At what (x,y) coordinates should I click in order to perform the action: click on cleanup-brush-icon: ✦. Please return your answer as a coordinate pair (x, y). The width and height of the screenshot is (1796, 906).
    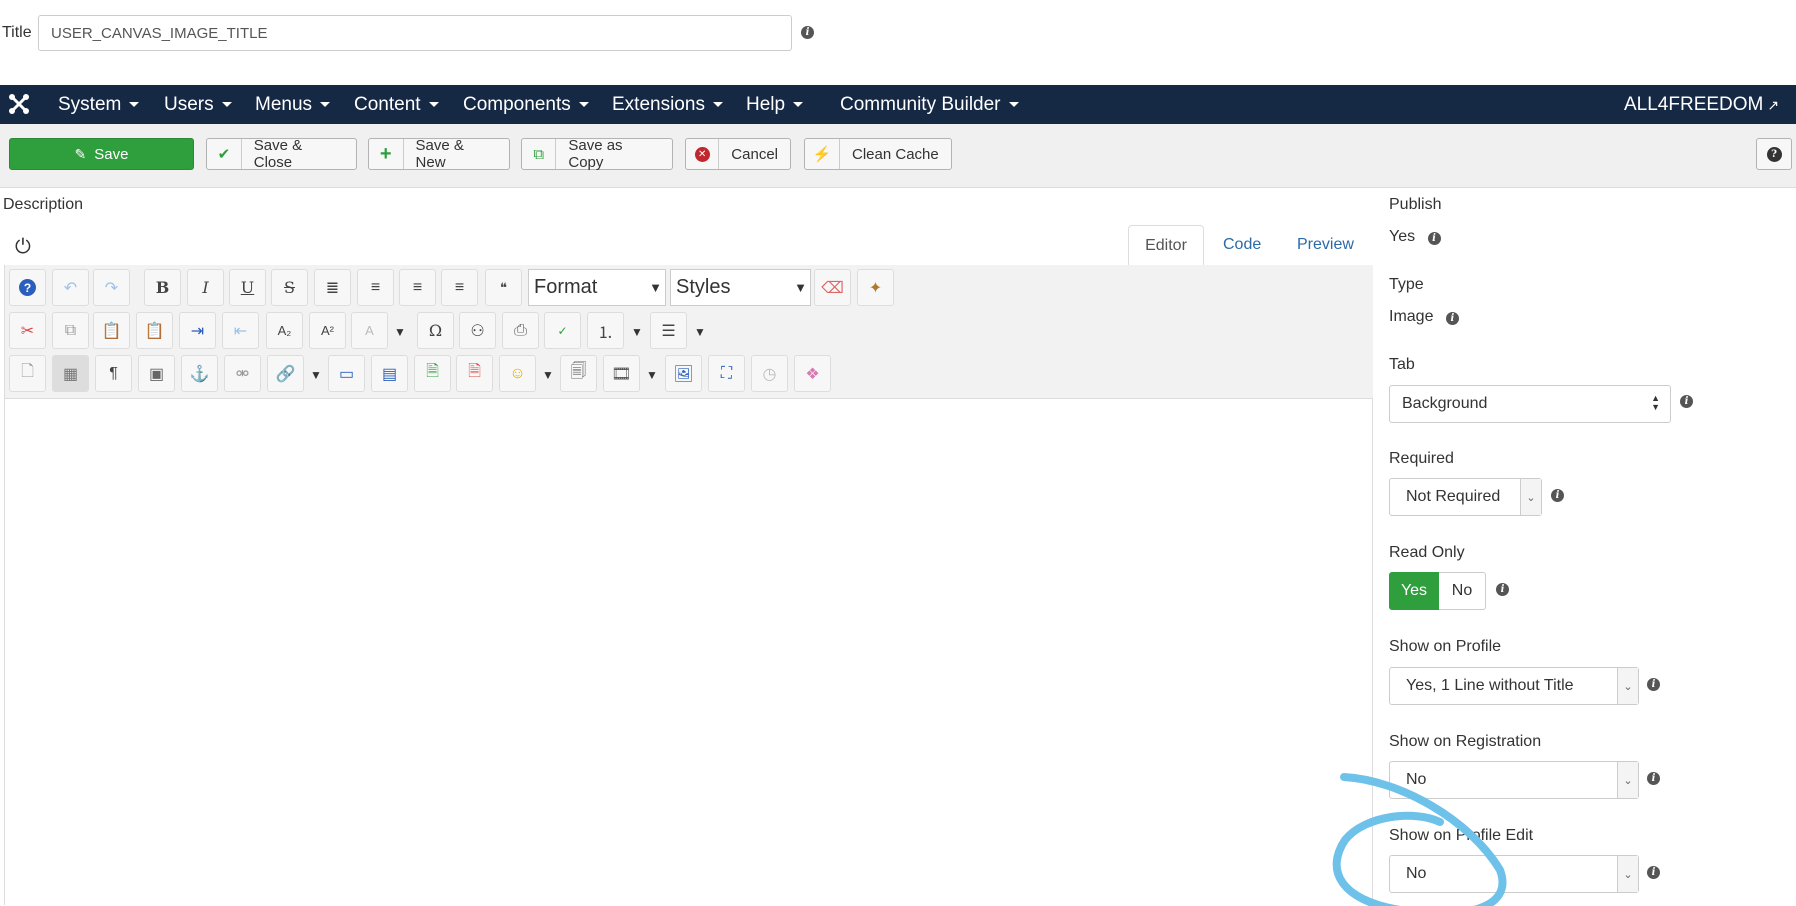
    Looking at the image, I should click on (875, 287).